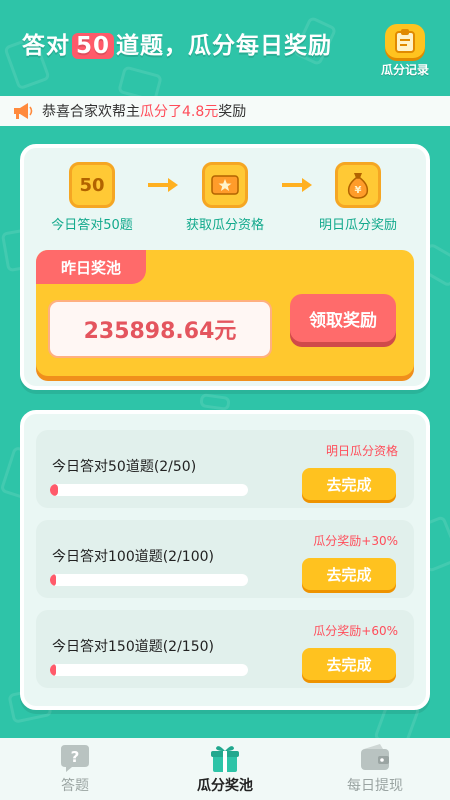 The height and width of the screenshot is (800, 450). I want to click on nav-reward-pool: 瓜分奖池, so click(225, 769).